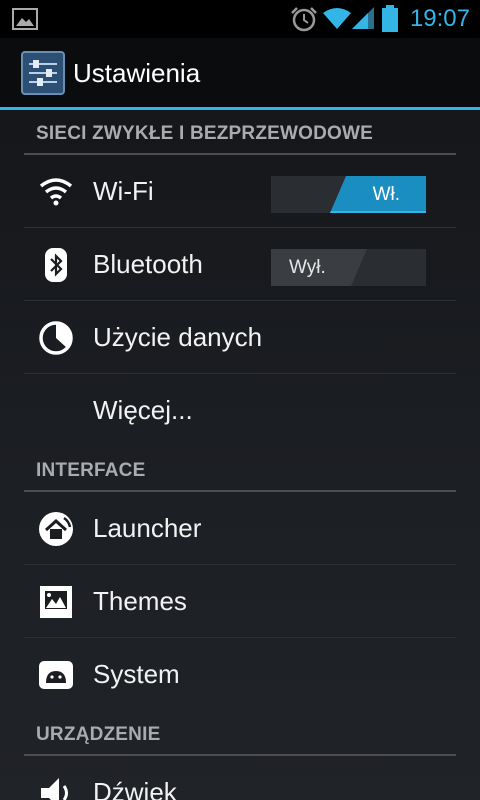 The height and width of the screenshot is (800, 480). What do you see at coordinates (137, 73) in the screenshot?
I see `page-title: Ustawienia` at bounding box center [137, 73].